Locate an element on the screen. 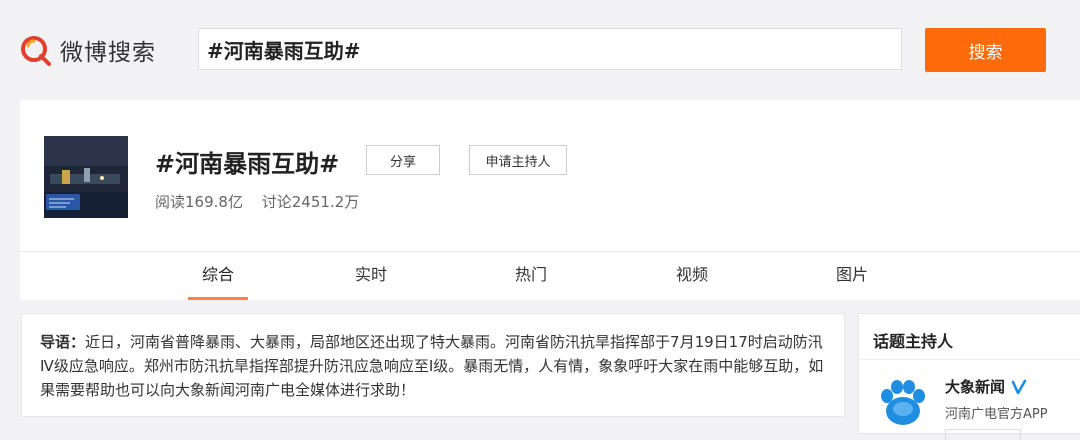 The width and height of the screenshot is (1080, 440). search-button: 搜索 is located at coordinates (985, 50).